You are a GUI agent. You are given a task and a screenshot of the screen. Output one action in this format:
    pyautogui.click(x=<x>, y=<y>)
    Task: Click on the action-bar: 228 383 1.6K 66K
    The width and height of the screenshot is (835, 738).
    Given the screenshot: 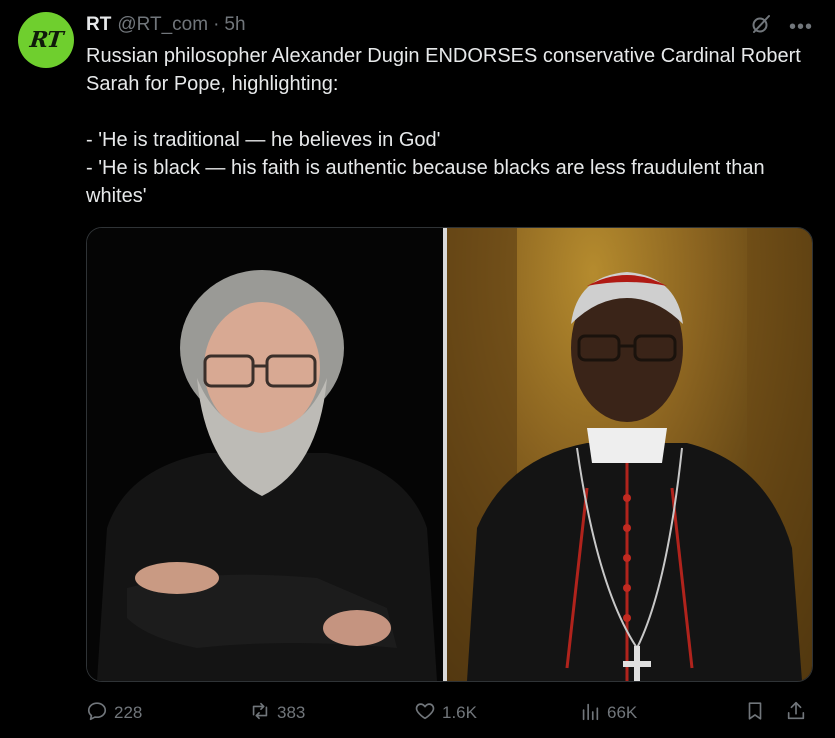 What is the action you would take?
    pyautogui.click(x=448, y=713)
    